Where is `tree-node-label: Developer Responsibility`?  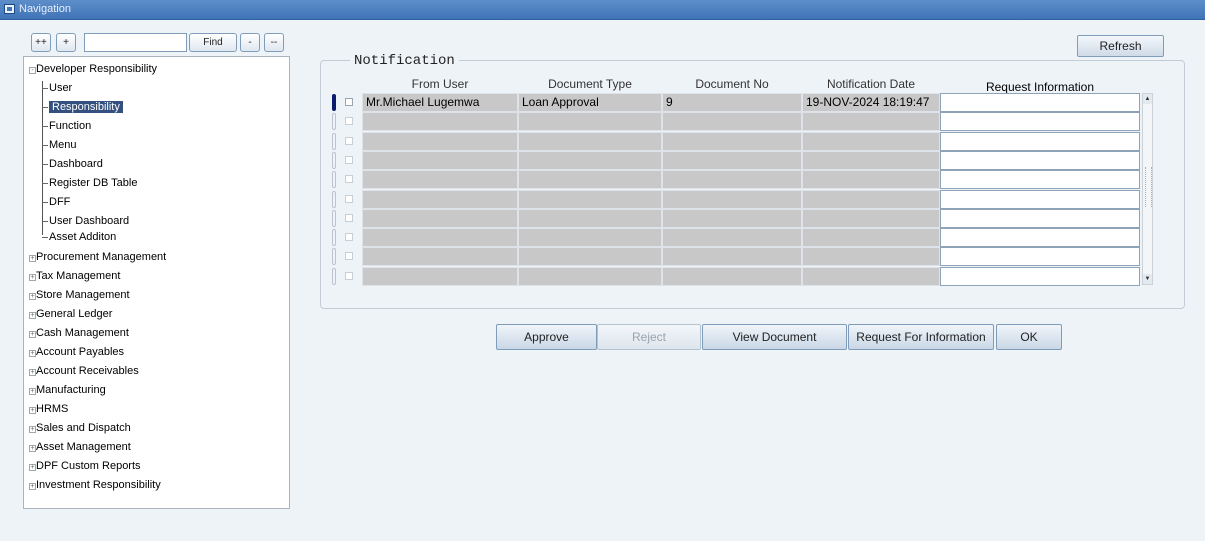 tree-node-label: Developer Responsibility is located at coordinates (97, 69).